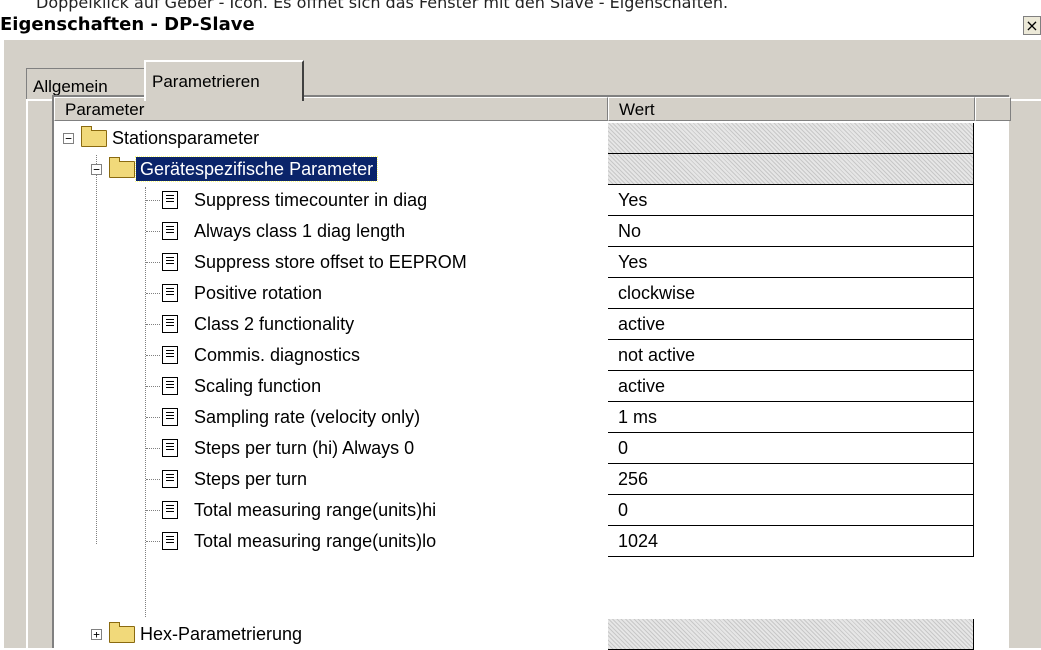  What do you see at coordinates (258, 293) in the screenshot?
I see `parameter-label: Positive rotation` at bounding box center [258, 293].